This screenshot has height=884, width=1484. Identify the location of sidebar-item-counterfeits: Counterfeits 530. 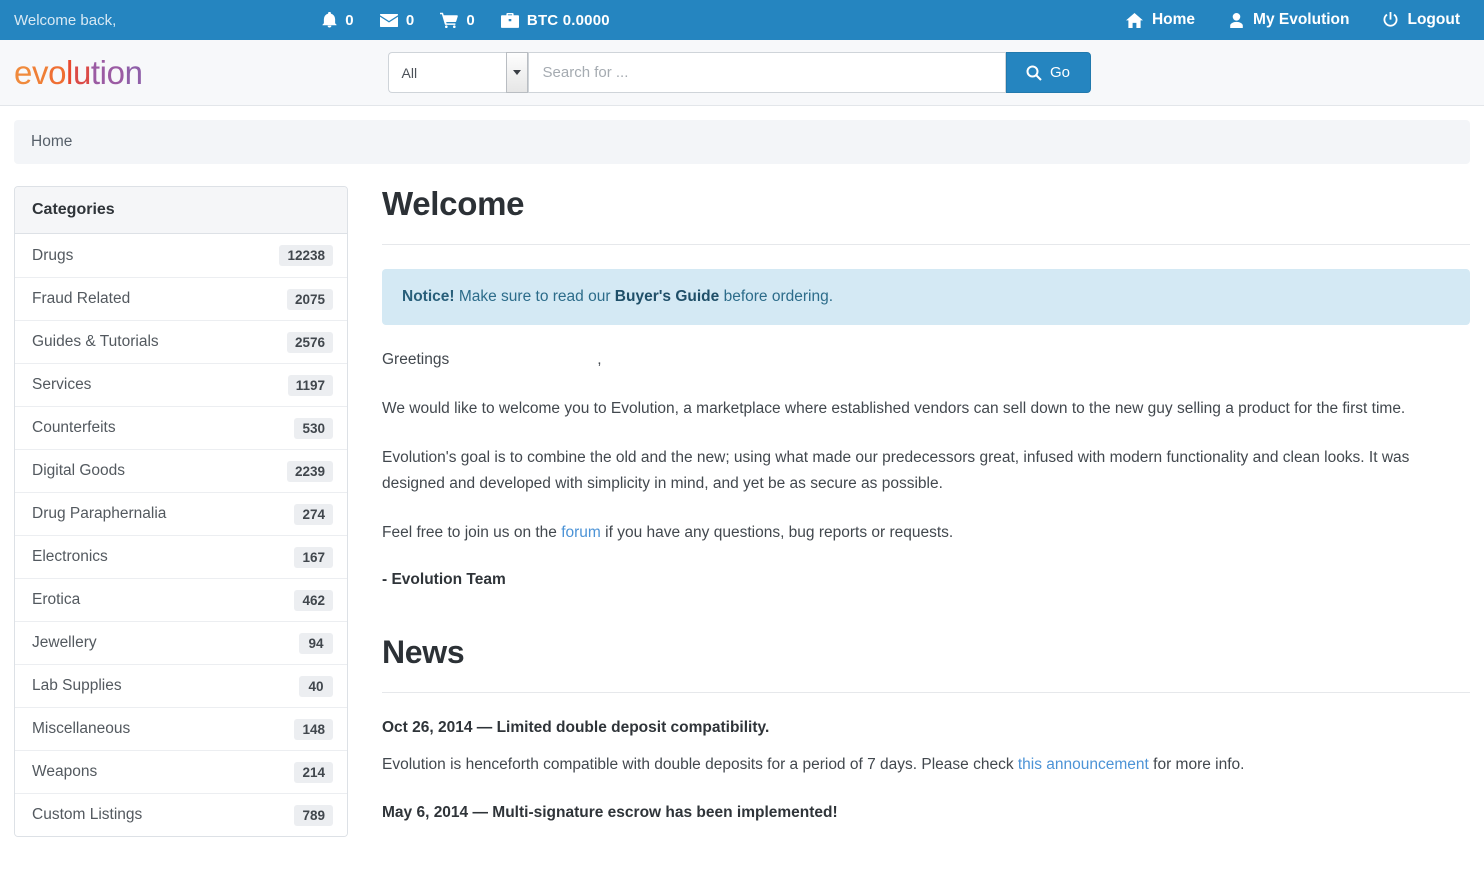
(181, 427).